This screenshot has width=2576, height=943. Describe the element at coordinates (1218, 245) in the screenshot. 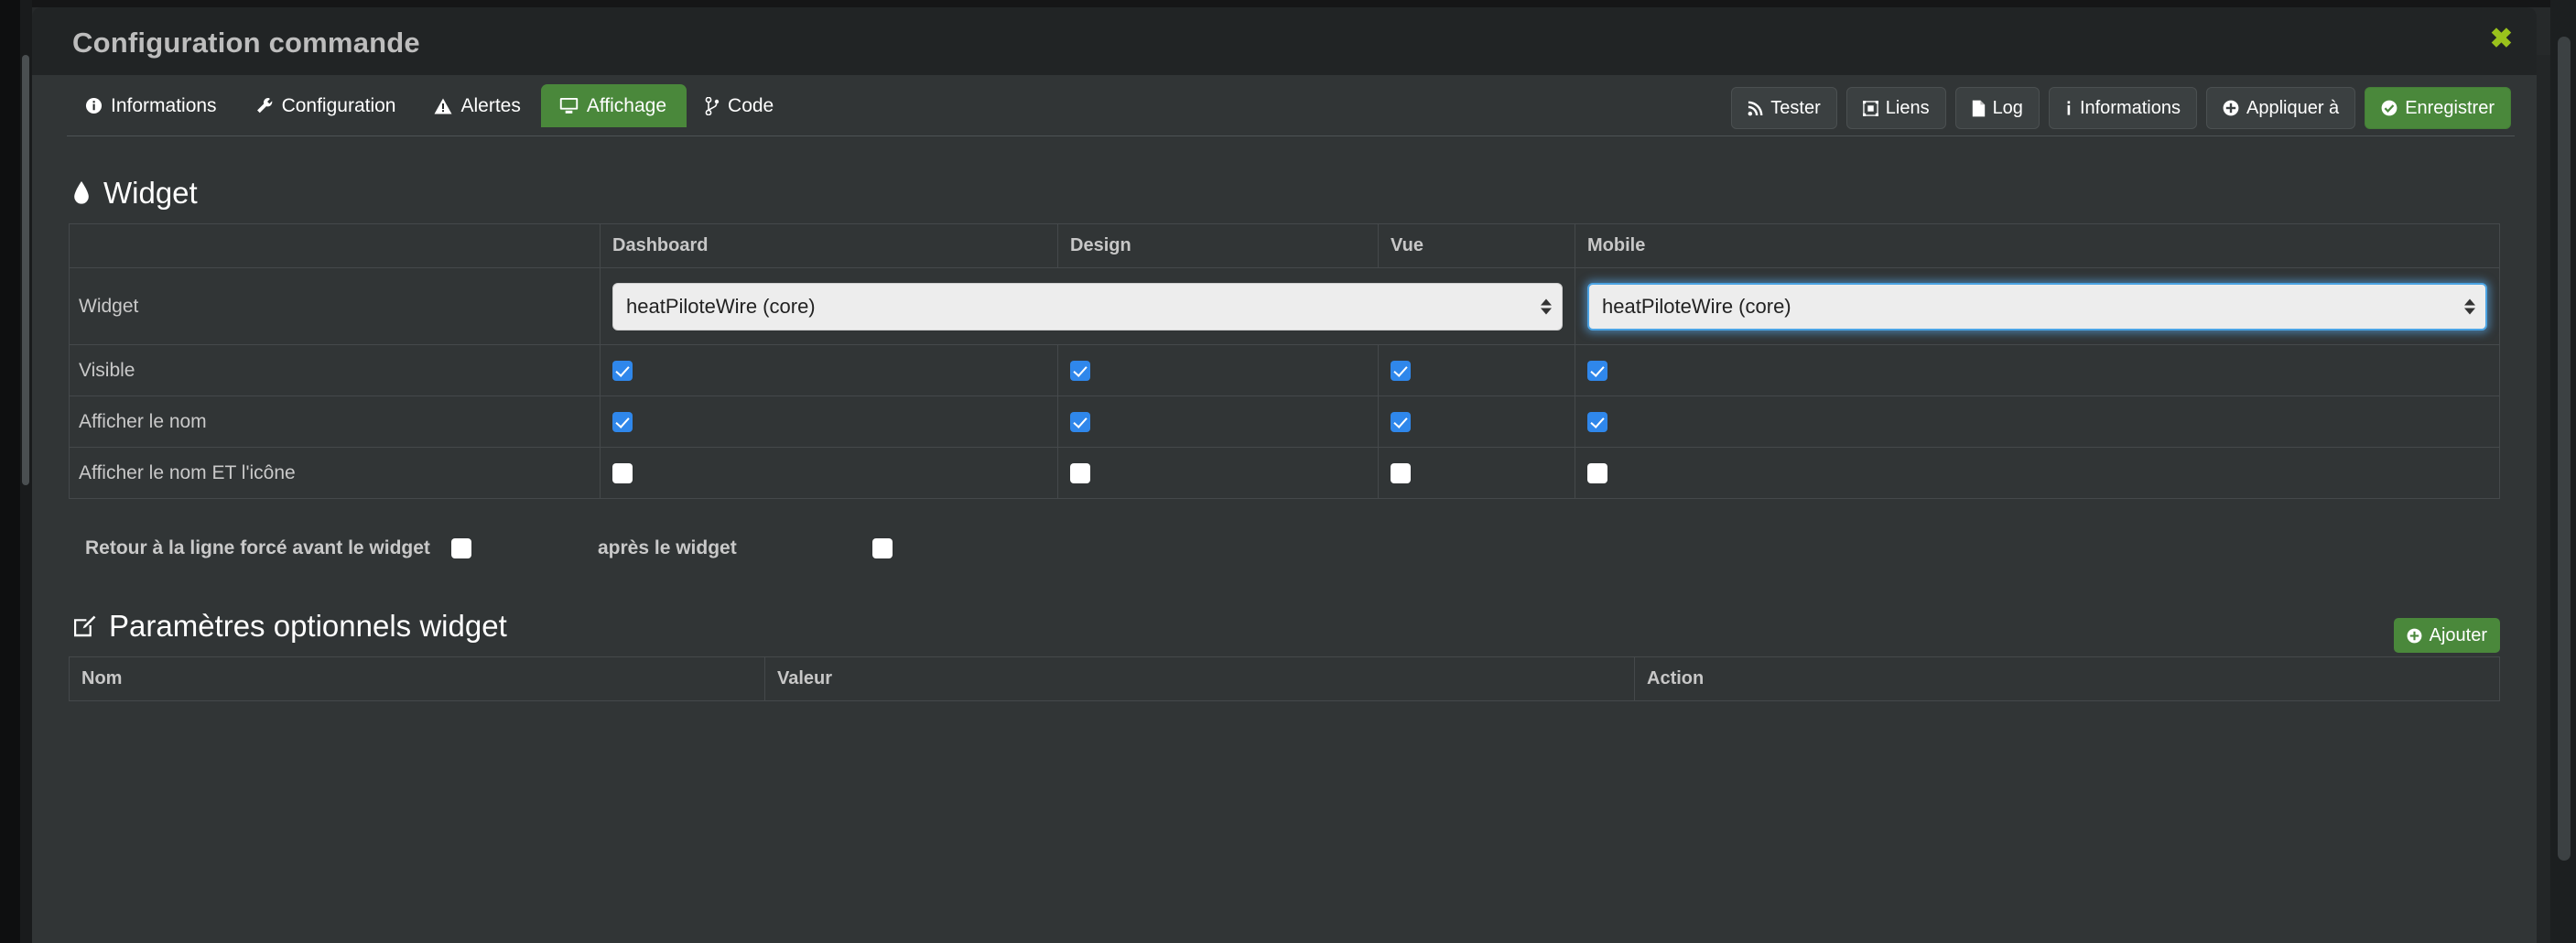

I see `col-header-design: Design` at that location.